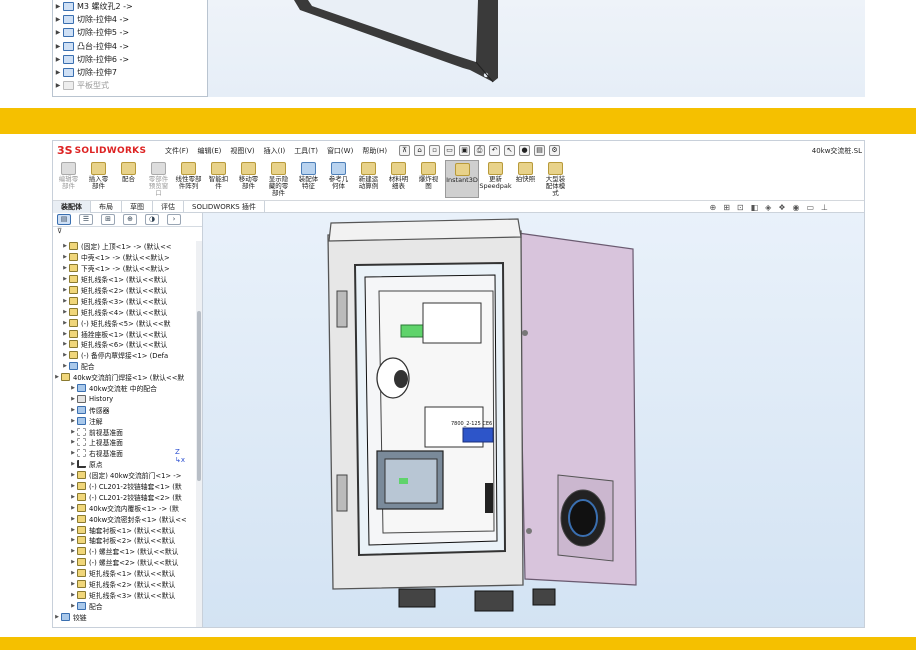 The image size is (916, 650). I want to click on display-manager-tab-icon: ◑, so click(152, 219).